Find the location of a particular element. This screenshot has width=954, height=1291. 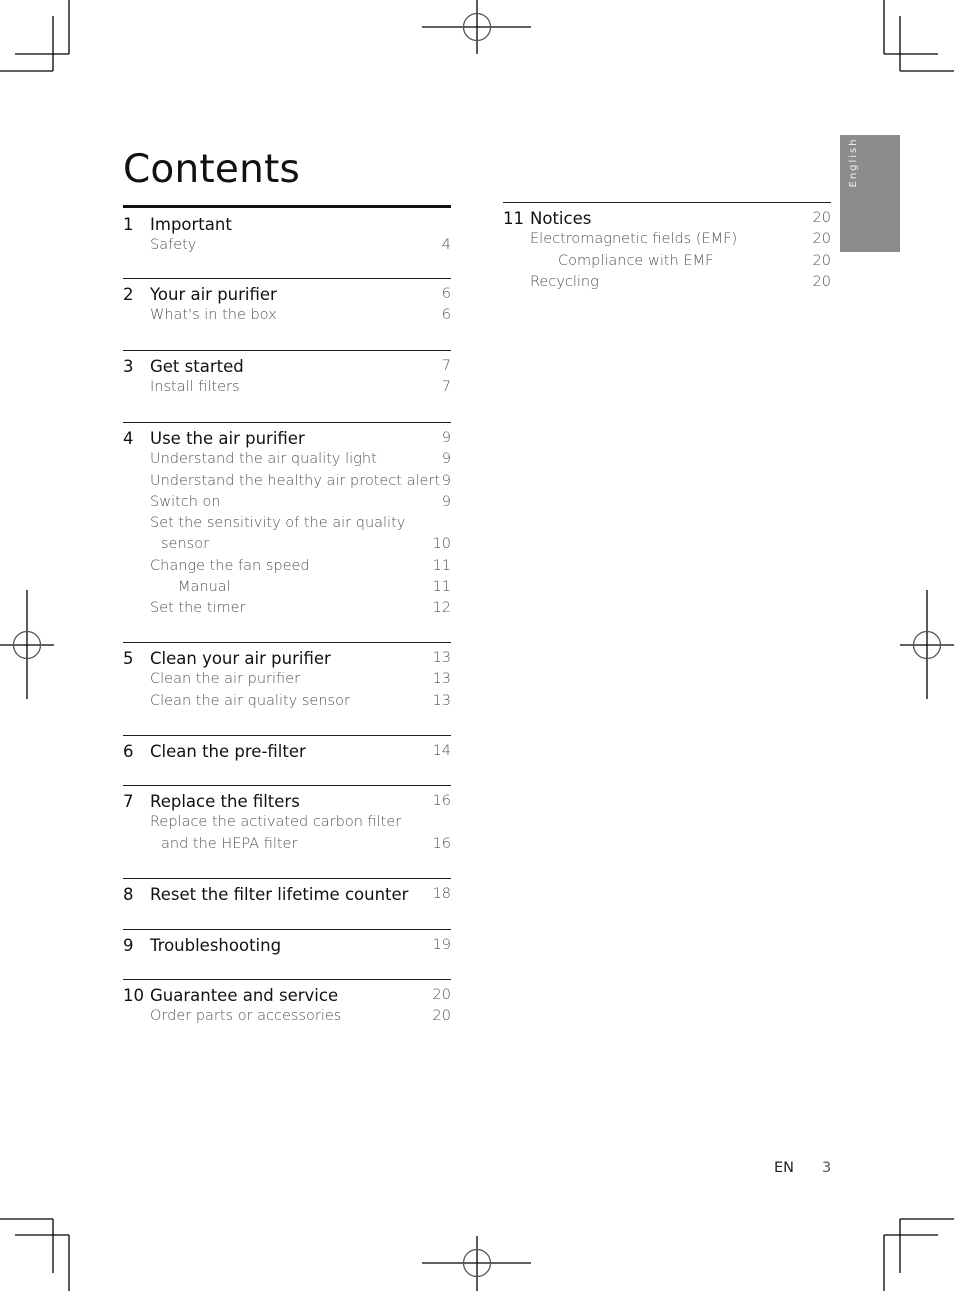

toc-chapter-row: 7 Replace the filters 16 is located at coordinates (287, 801).